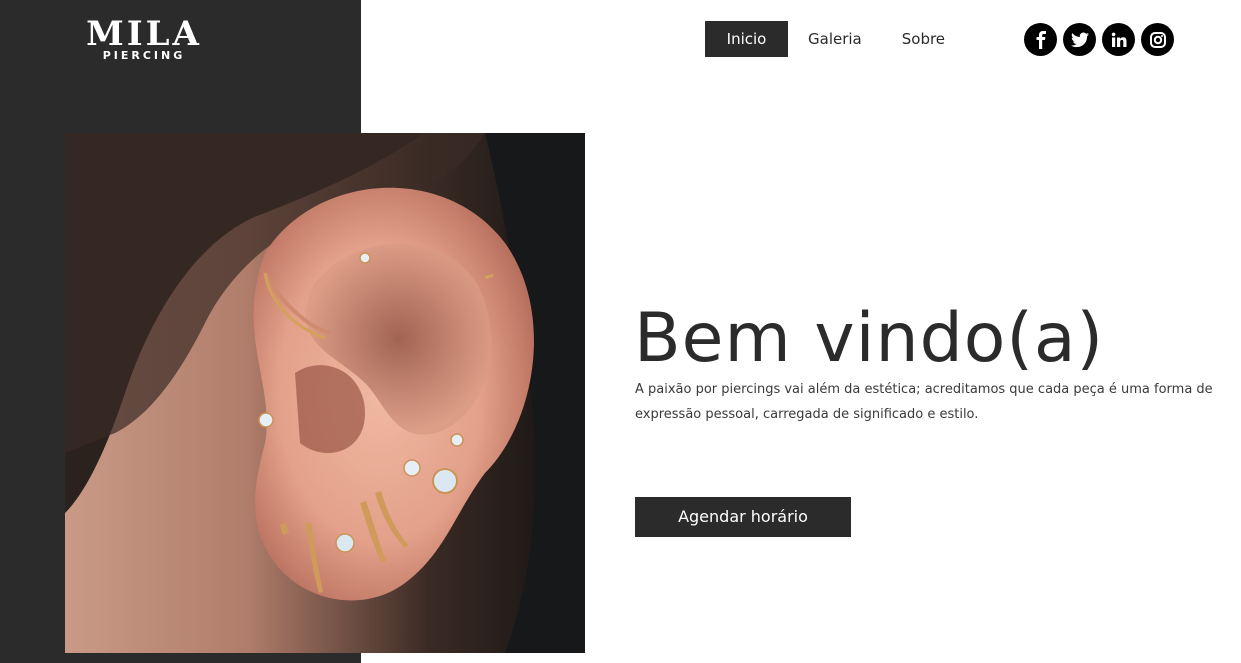  What do you see at coordinates (743, 517) in the screenshot?
I see `schedule-appointment-button: Agendar horário` at bounding box center [743, 517].